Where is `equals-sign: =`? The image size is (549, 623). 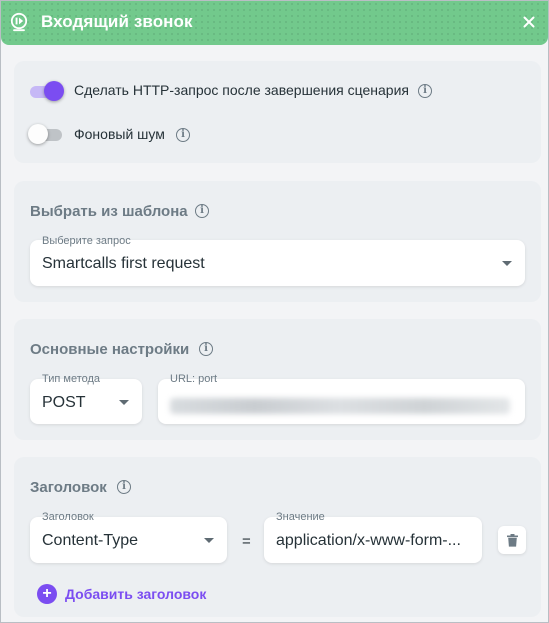 equals-sign: = is located at coordinates (246, 541).